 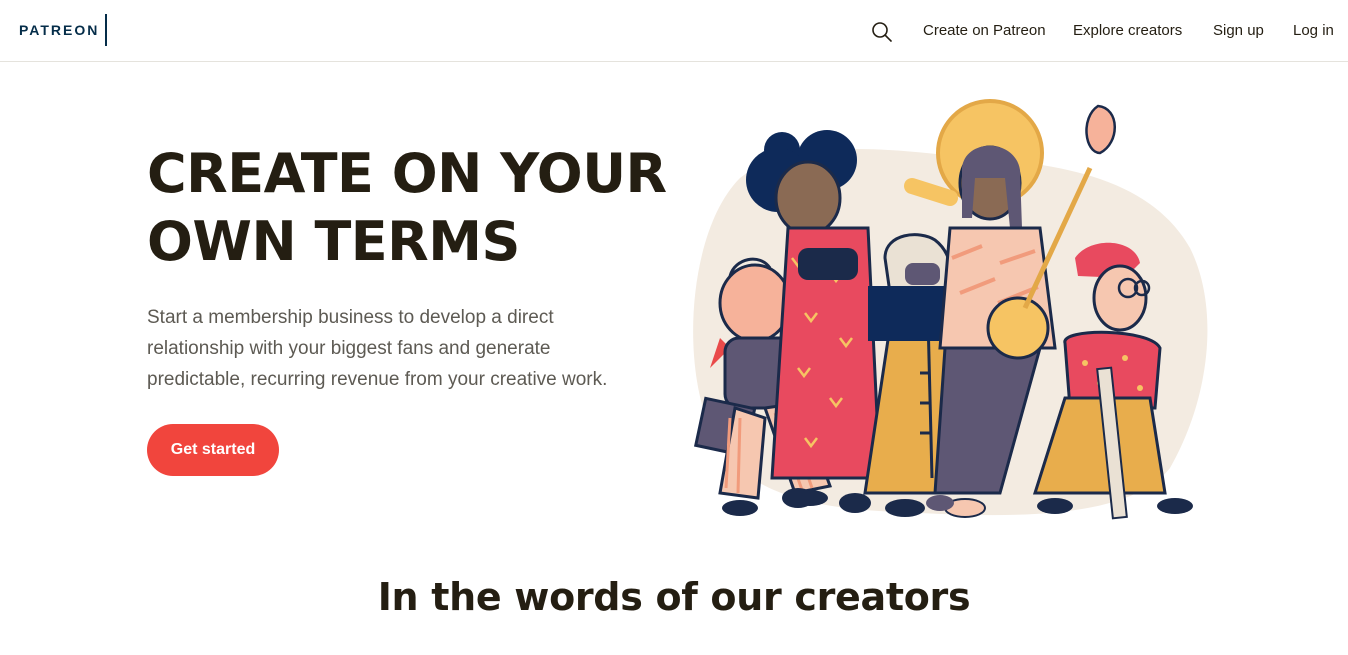 I want to click on hero-title-line-1: CREATE ON YOUR, so click(x=407, y=173).